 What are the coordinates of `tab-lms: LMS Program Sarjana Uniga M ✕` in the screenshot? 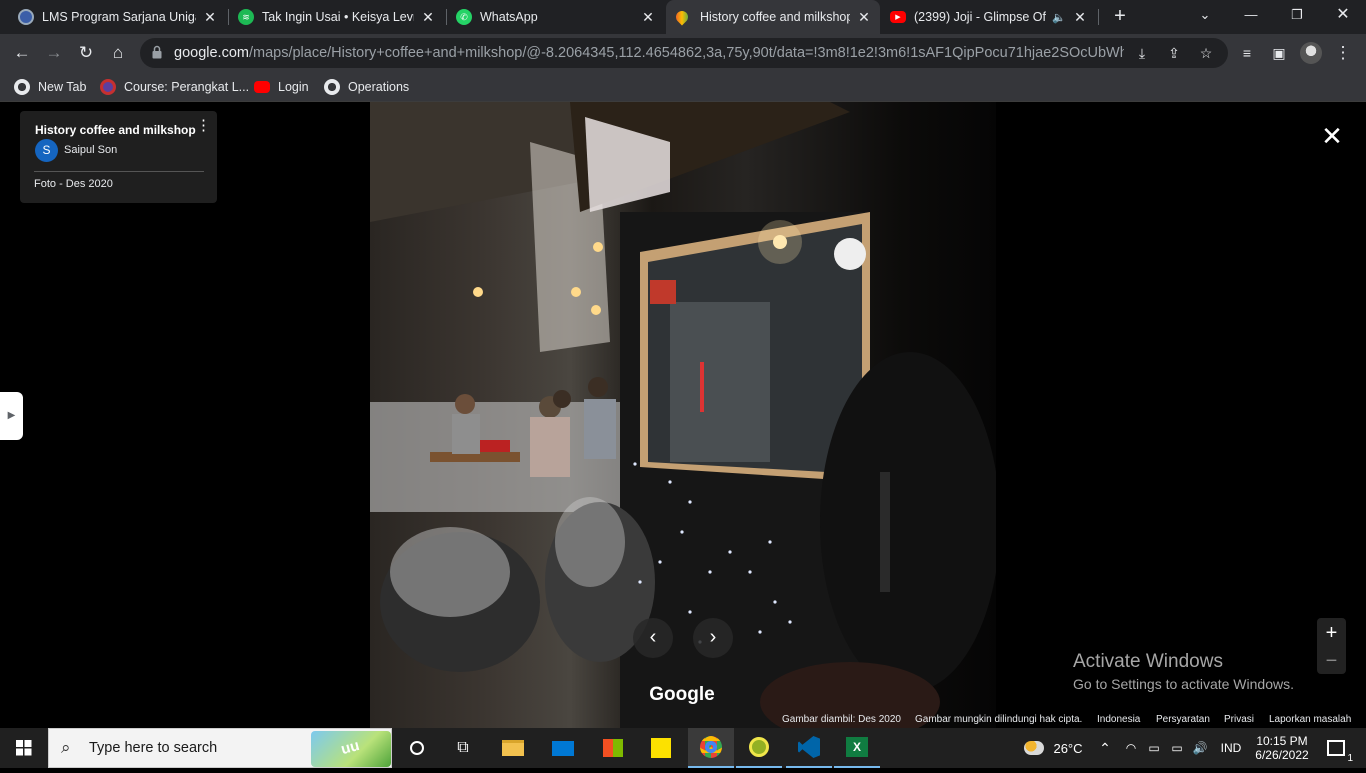 It's located at (118, 17).